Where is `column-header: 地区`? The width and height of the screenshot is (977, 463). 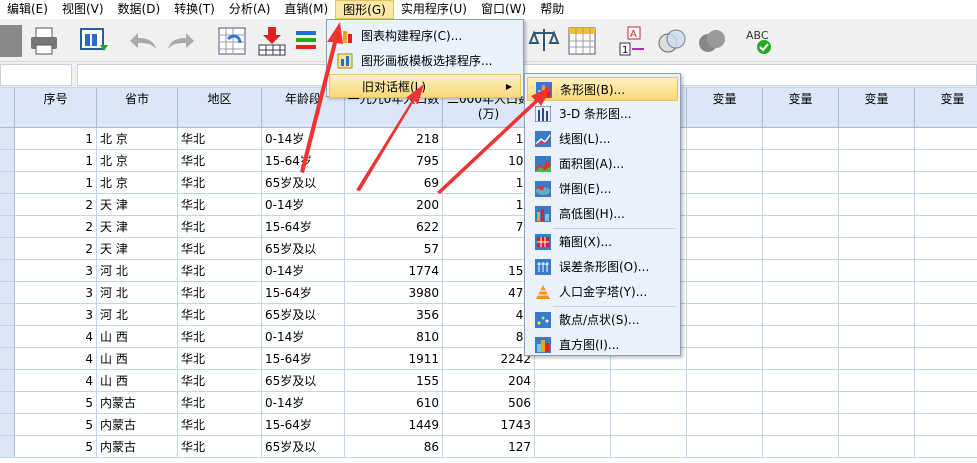
column-header: 地区 is located at coordinates (220, 108).